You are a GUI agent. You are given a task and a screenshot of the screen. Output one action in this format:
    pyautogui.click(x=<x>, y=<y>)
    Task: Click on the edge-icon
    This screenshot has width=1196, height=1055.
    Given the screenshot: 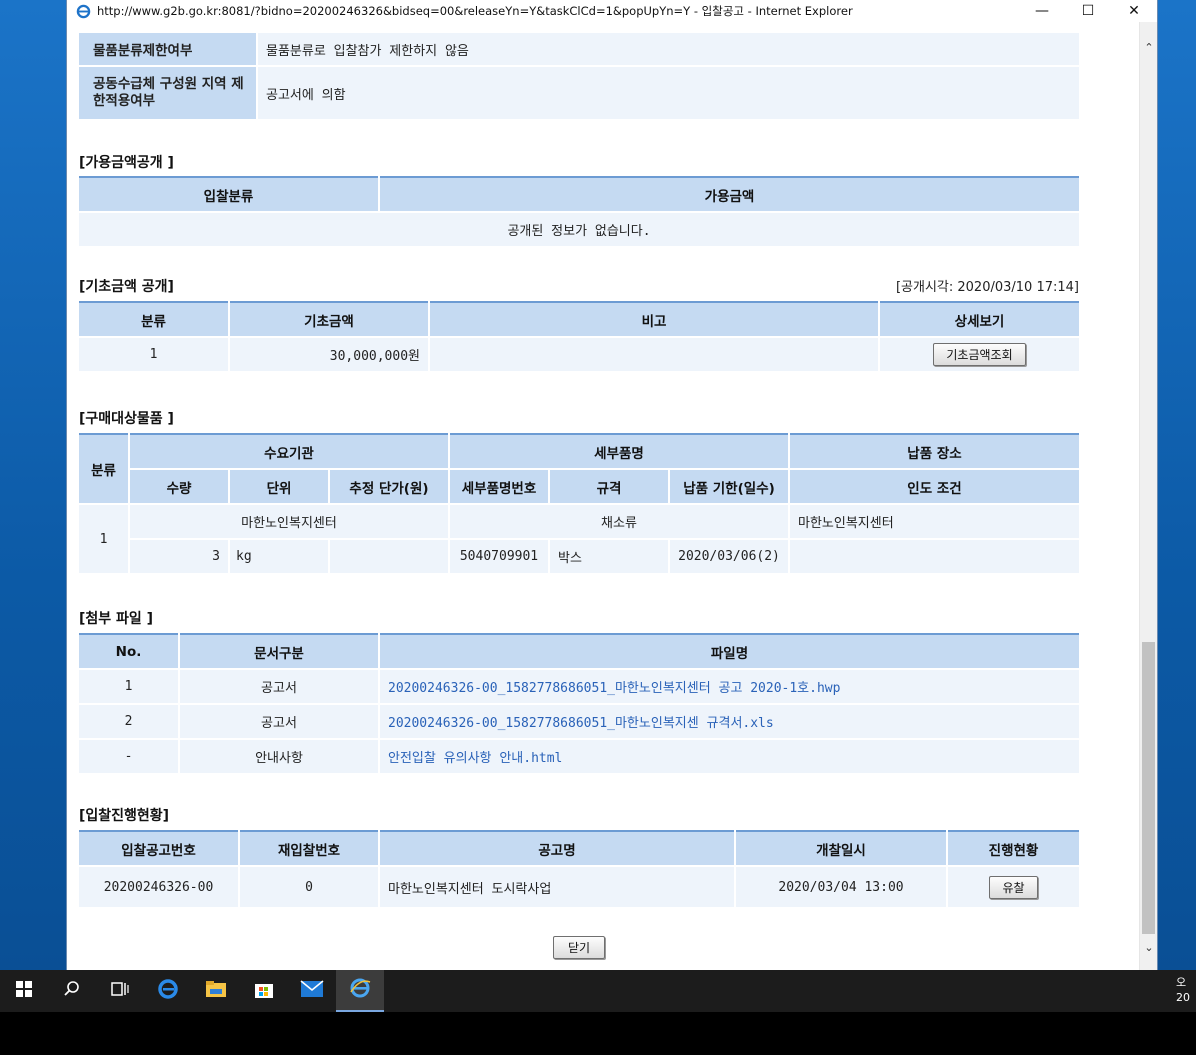 What is the action you would take?
    pyautogui.click(x=168, y=991)
    